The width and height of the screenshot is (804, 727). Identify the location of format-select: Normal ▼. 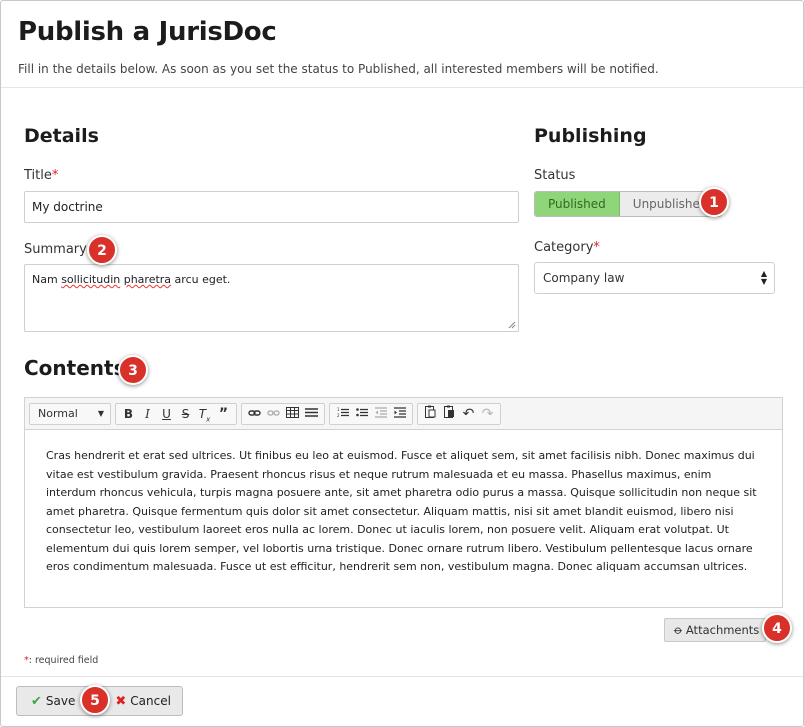
(70, 414).